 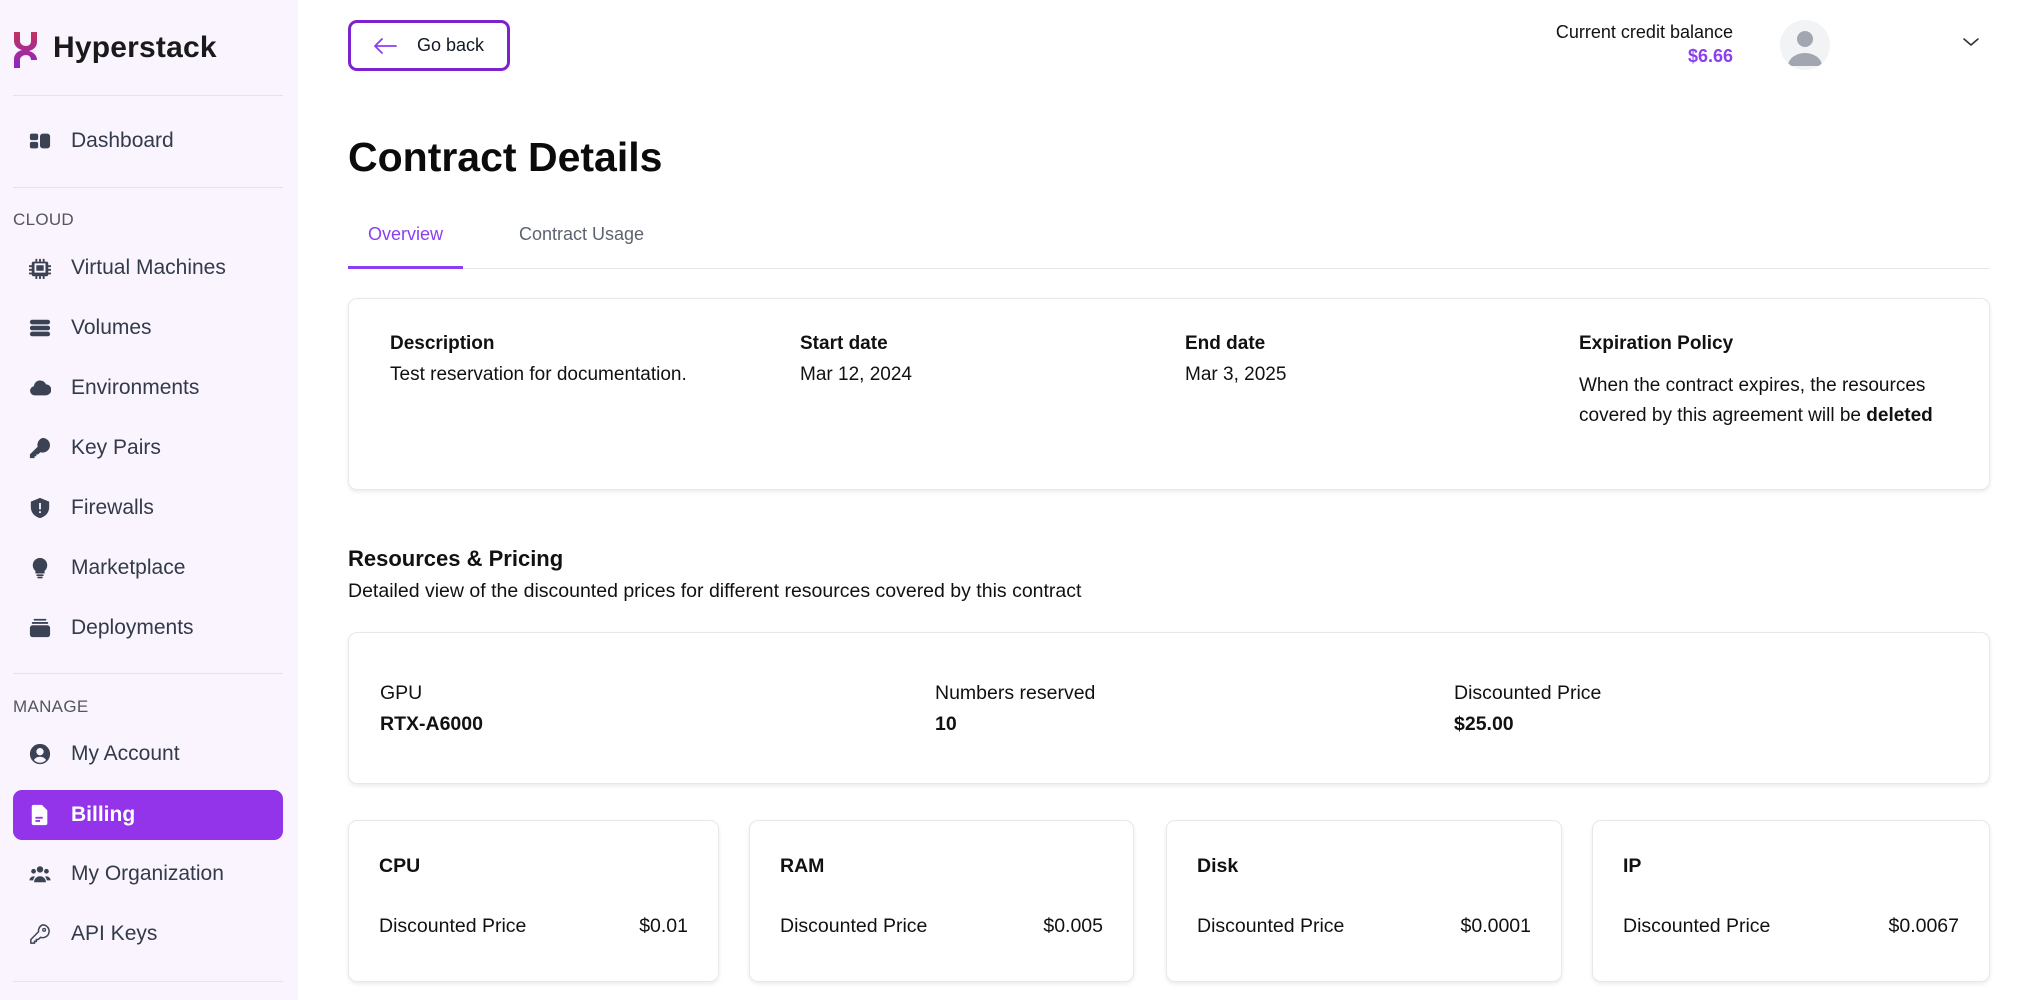 What do you see at coordinates (505, 157) in the screenshot?
I see `page-title: Contract Details` at bounding box center [505, 157].